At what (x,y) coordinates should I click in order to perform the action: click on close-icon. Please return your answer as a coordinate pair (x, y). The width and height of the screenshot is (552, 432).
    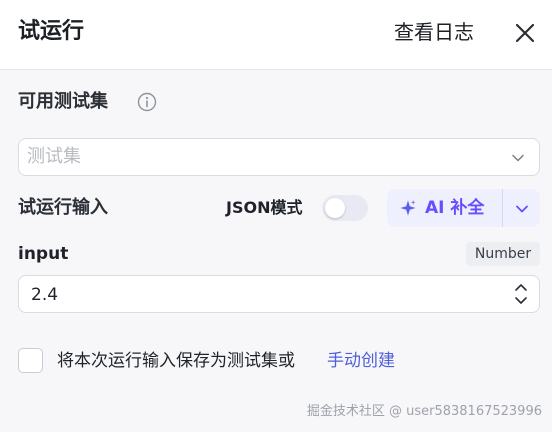
    Looking at the image, I should click on (525, 33).